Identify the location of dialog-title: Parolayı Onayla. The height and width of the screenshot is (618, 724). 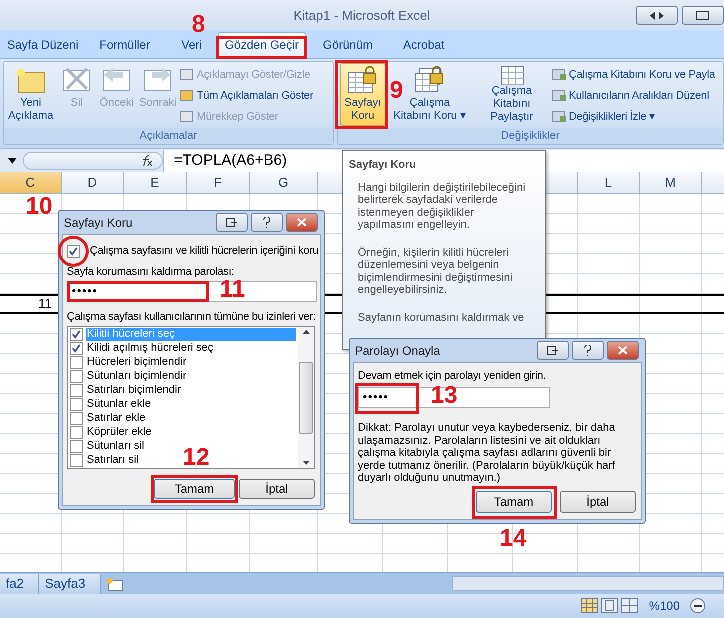
(398, 351).